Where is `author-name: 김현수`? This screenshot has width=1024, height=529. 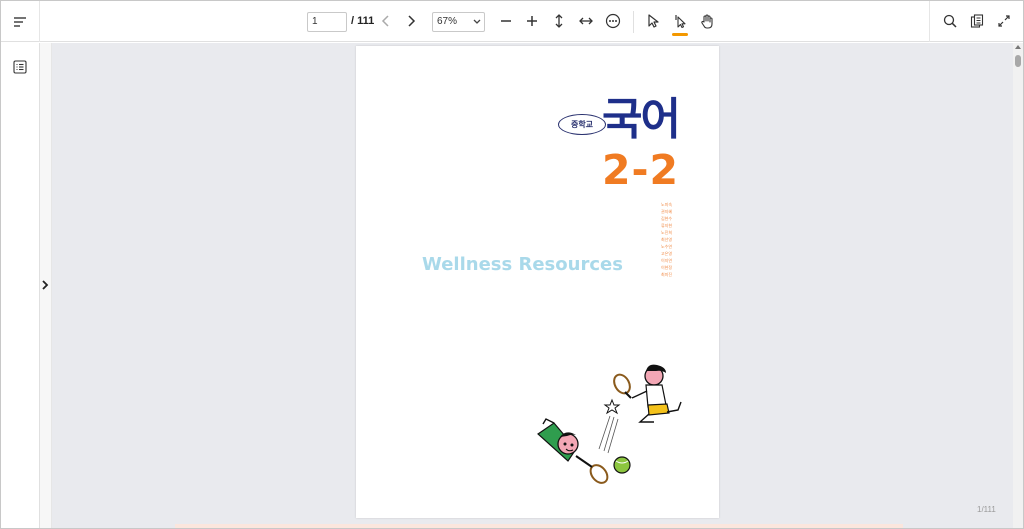 author-name: 김현수 is located at coordinates (667, 218).